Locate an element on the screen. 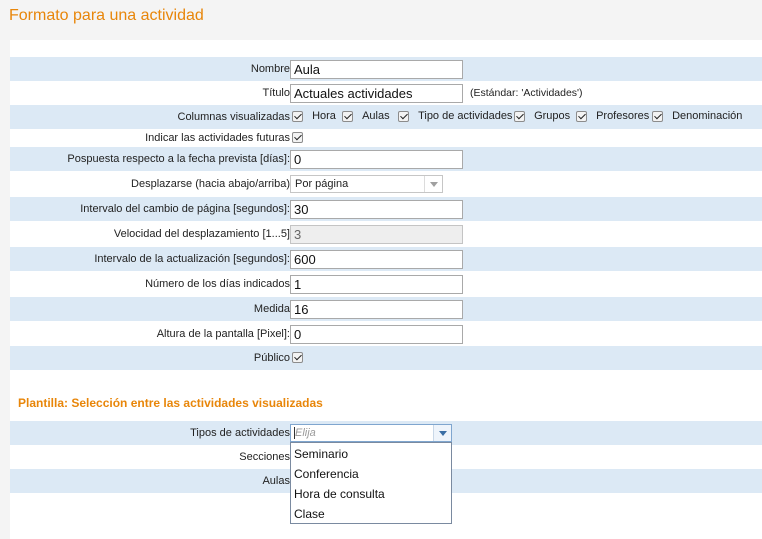  columnas-label: Columnas visualizadas is located at coordinates (234, 117).